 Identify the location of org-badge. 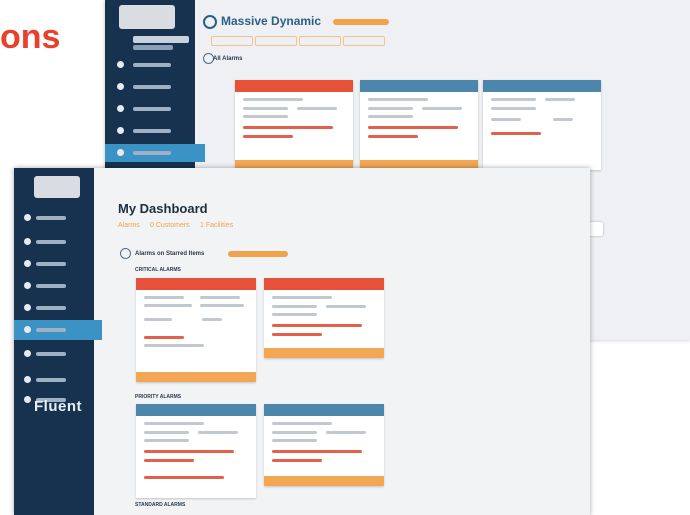
(361, 22).